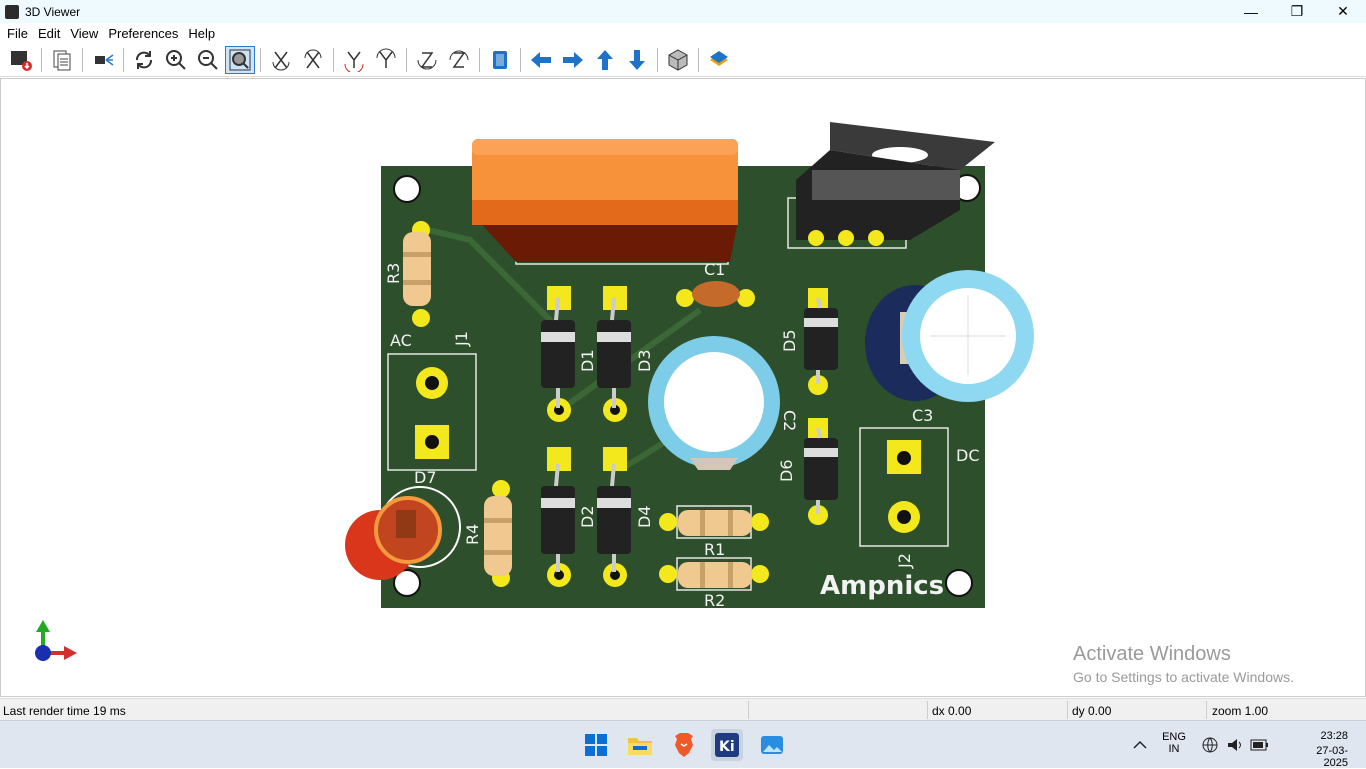  Describe the element at coordinates (968, 455) in the screenshot. I see `label-dc: DC` at that location.